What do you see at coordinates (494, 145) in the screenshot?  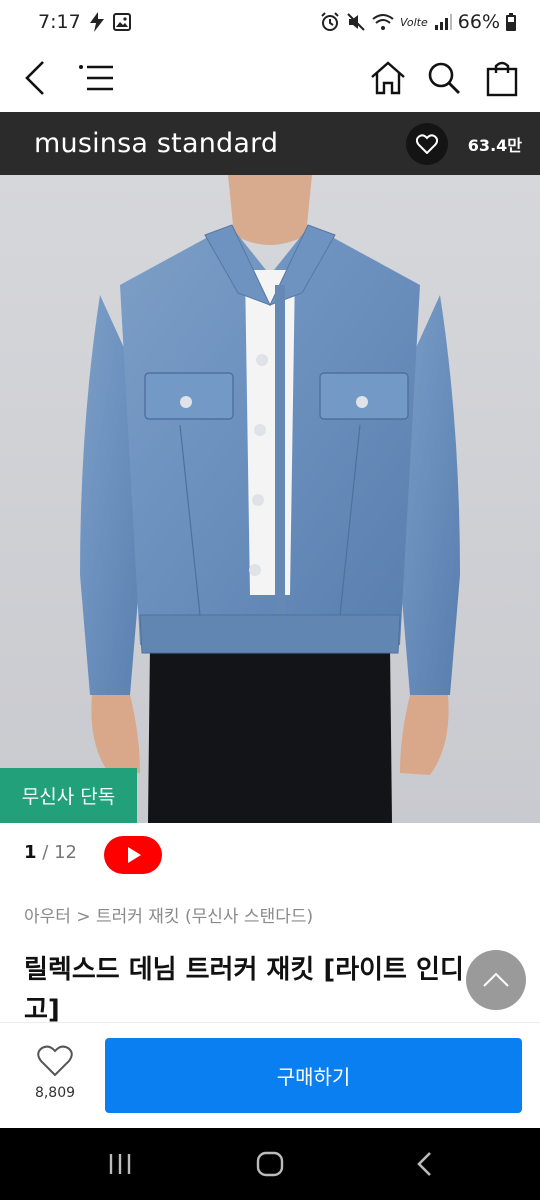 I see `brand-like-count: 63.4만` at bounding box center [494, 145].